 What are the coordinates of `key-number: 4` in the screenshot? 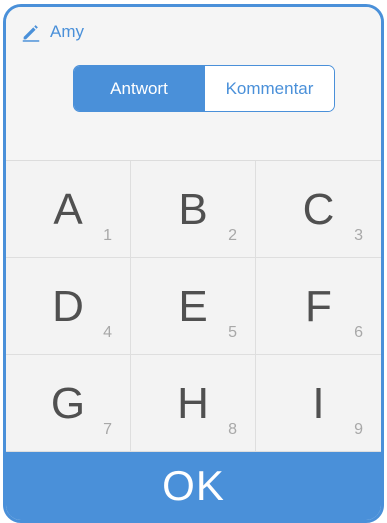 It's located at (107, 332).